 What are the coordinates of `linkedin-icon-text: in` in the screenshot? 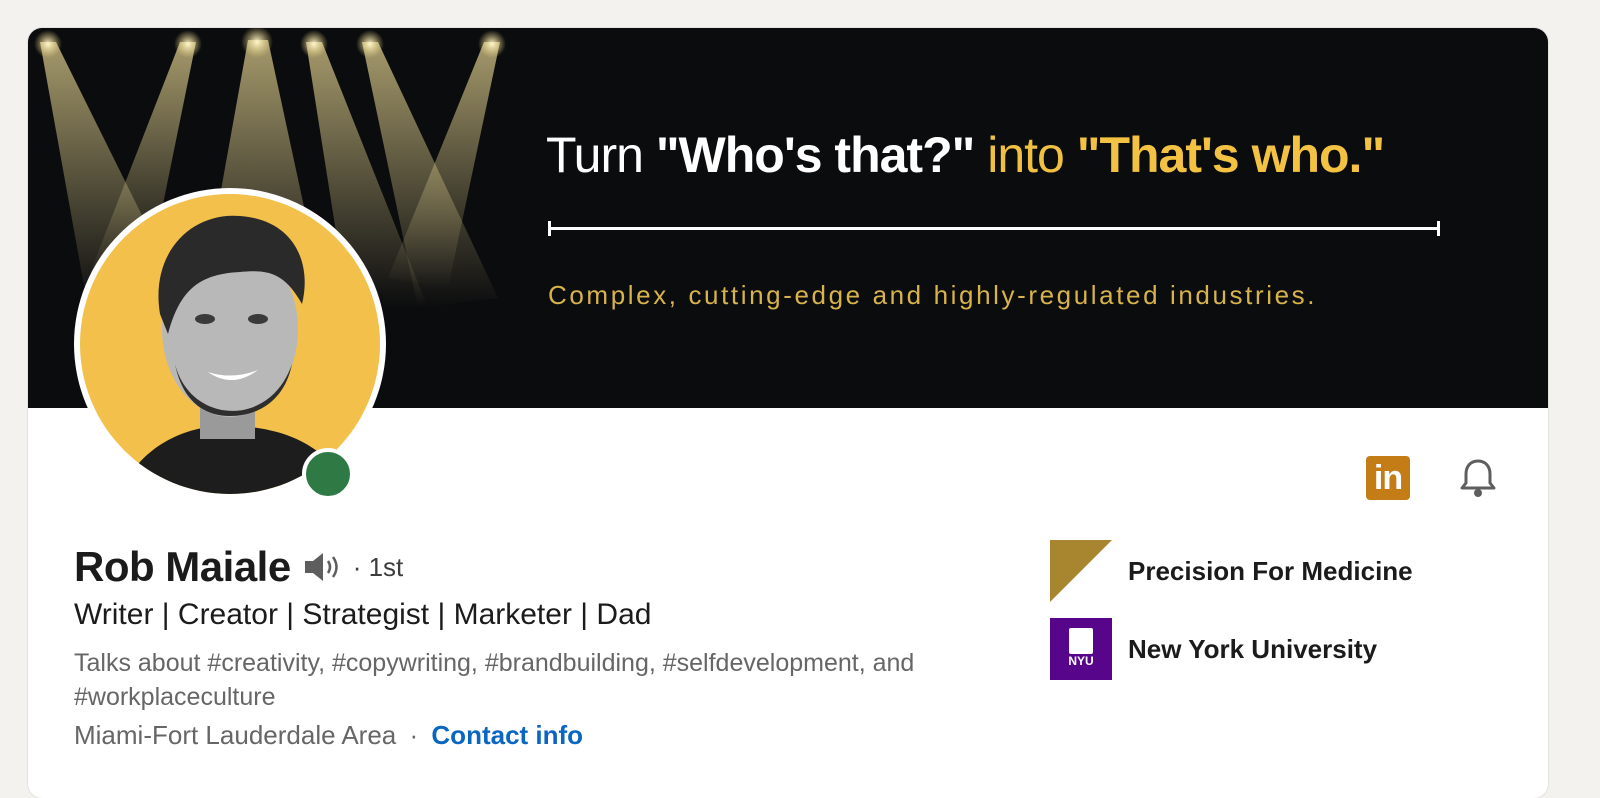 It's located at (1388, 477).